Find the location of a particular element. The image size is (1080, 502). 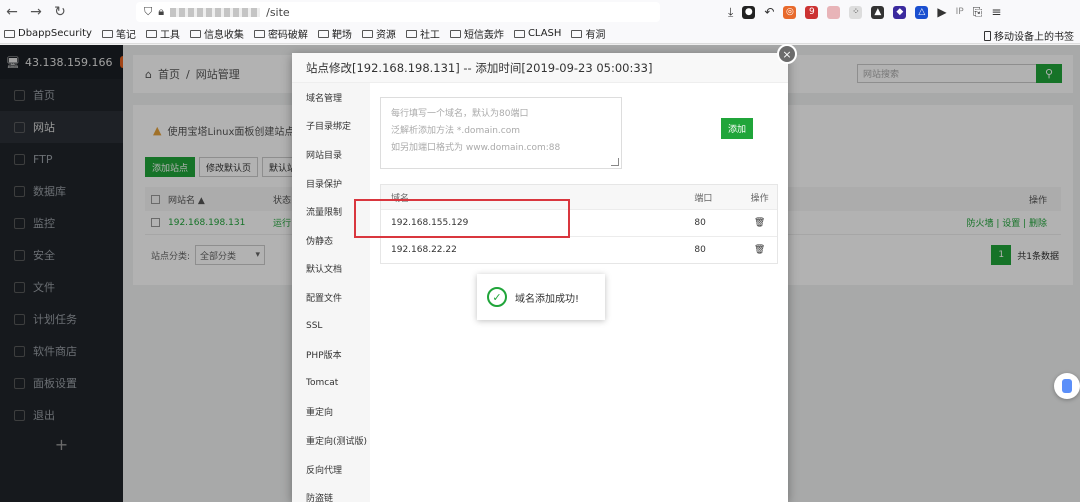

bookmark-item: 有洞 is located at coordinates (588, 33).